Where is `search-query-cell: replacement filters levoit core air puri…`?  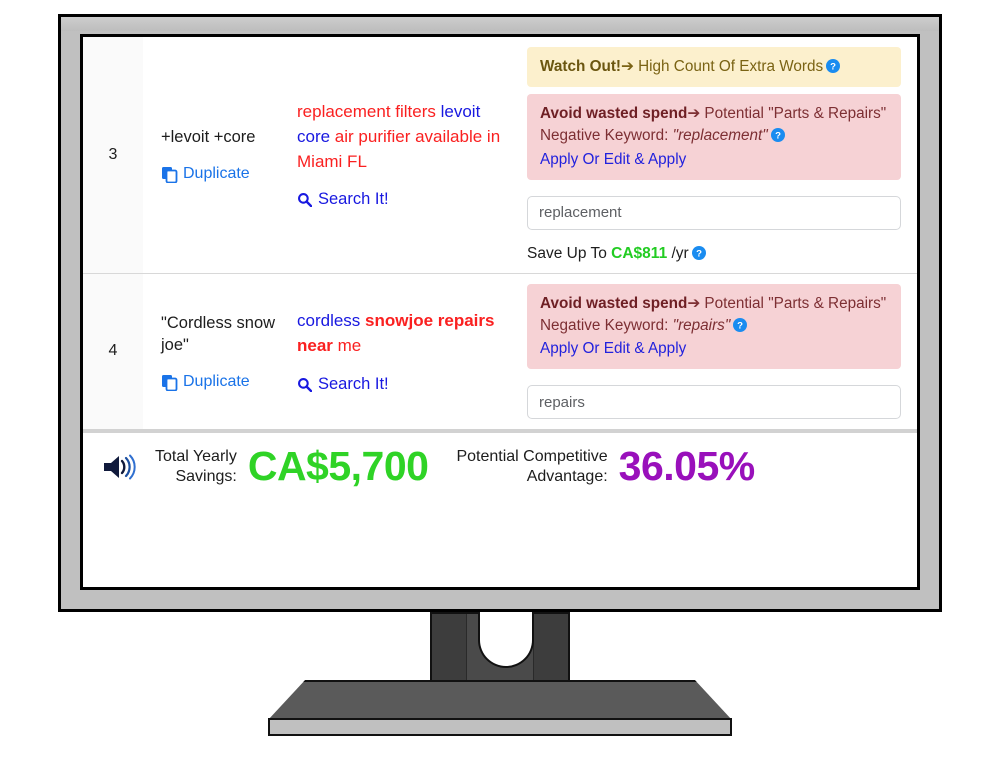
search-query-cell: replacement filters levoit core air puri… is located at coordinates (403, 155).